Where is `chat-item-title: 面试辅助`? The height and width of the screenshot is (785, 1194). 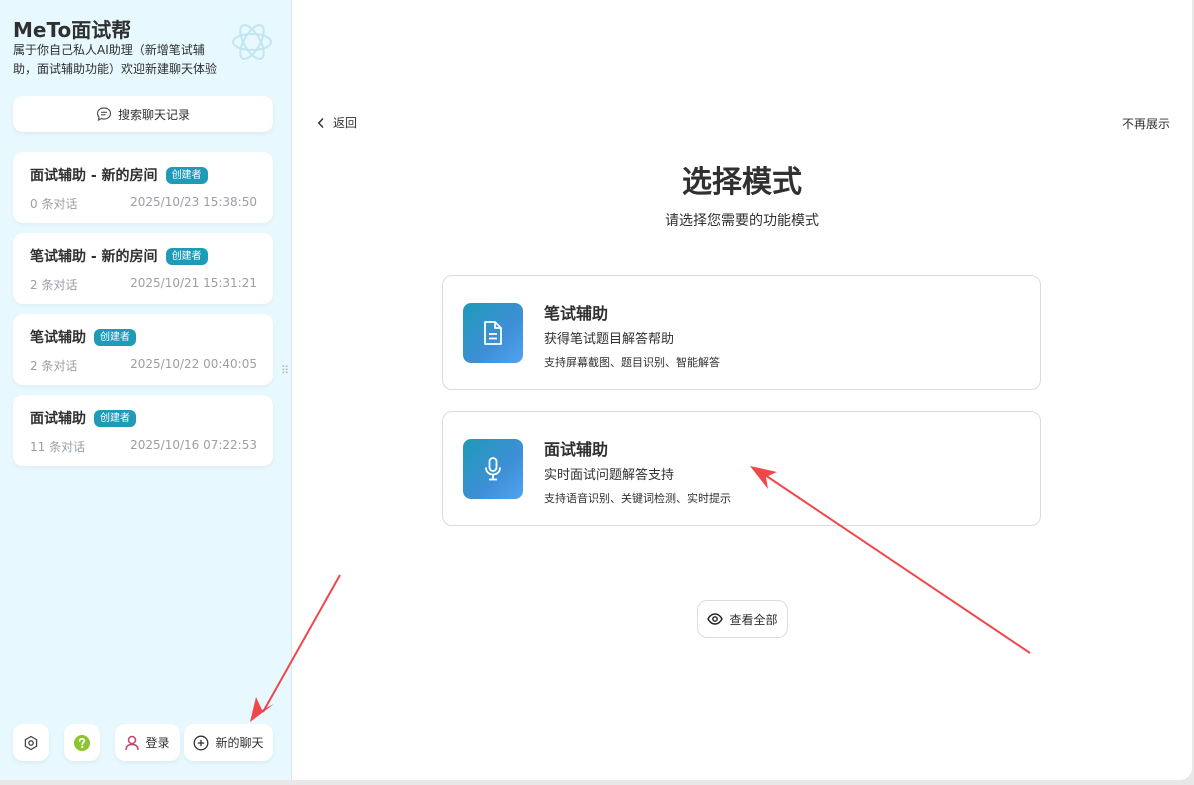
chat-item-title: 面试辅助 is located at coordinates (58, 419).